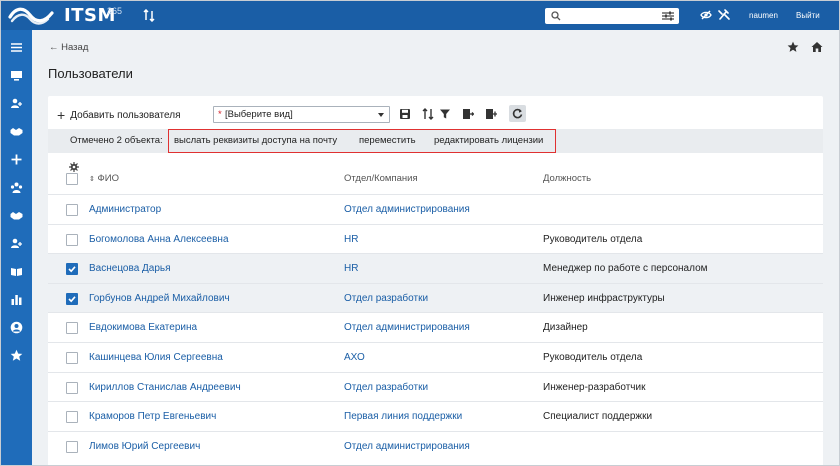 The height and width of the screenshot is (466, 840). I want to click on refresh-icon, so click(517, 113).